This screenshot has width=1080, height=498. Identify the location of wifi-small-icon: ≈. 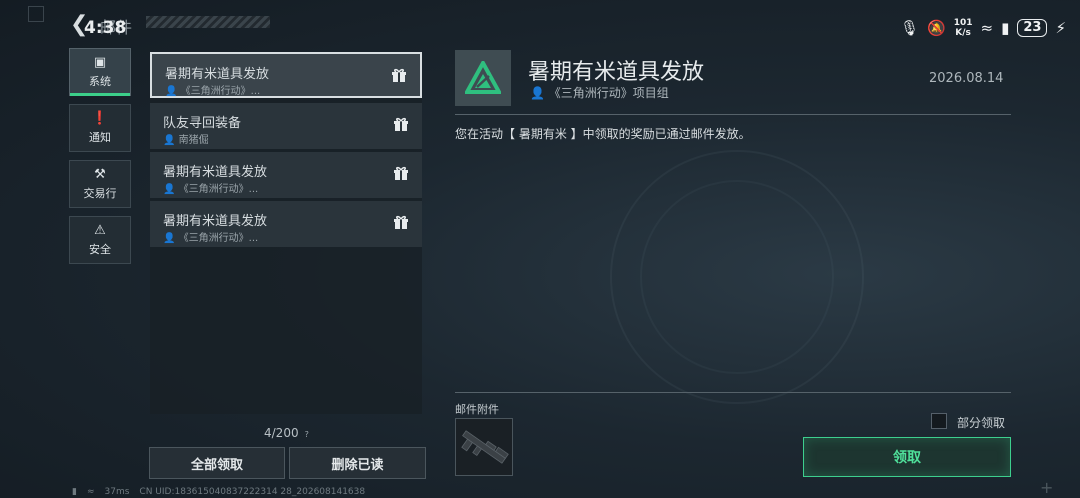
(90, 492).